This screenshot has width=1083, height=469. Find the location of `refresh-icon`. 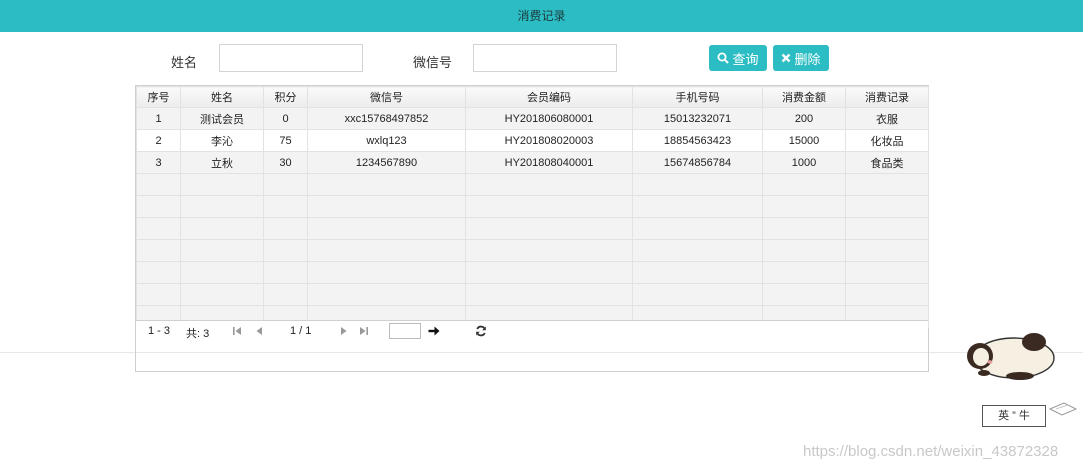

refresh-icon is located at coordinates (481, 332).